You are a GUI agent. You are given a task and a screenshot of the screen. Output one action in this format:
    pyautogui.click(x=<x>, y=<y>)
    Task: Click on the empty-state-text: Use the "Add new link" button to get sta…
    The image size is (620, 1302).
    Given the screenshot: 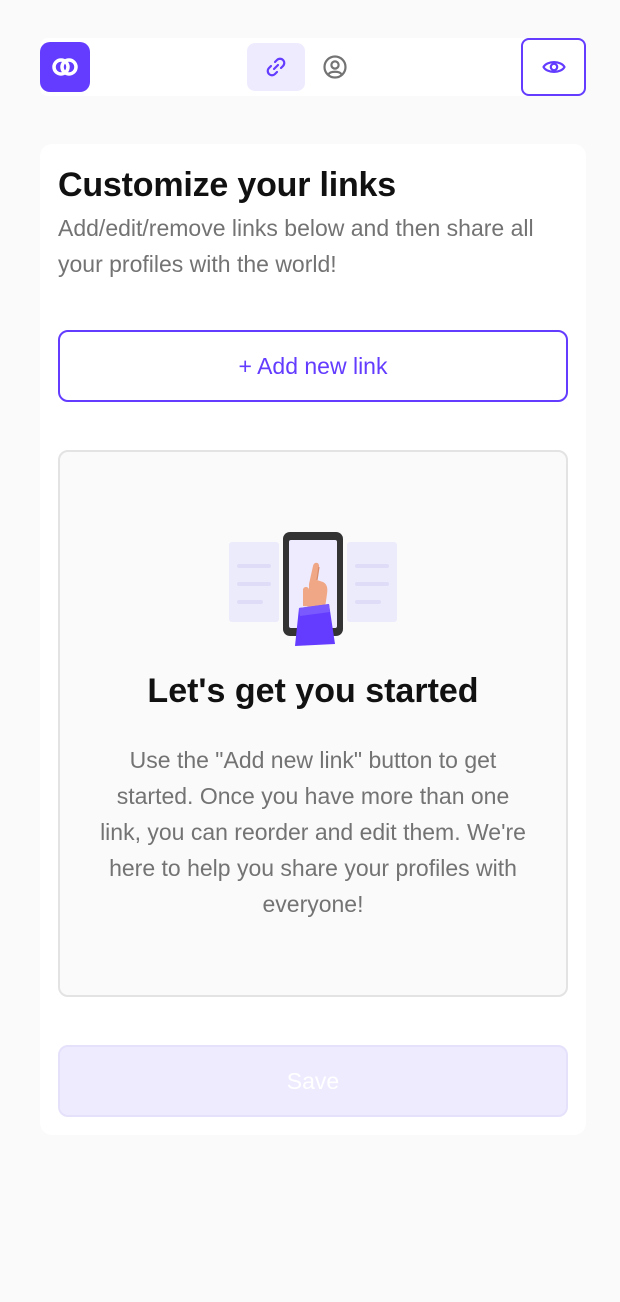 What is the action you would take?
    pyautogui.click(x=313, y=832)
    